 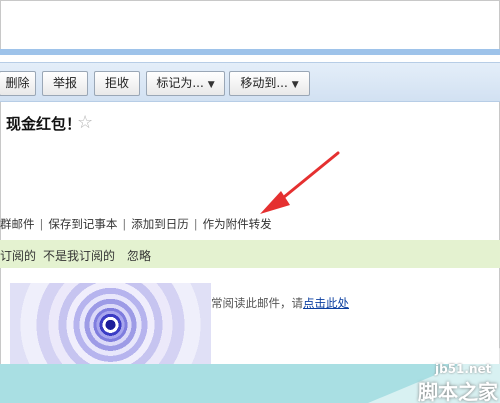 I want to click on arrow-annotation-icon, so click(x=300, y=182).